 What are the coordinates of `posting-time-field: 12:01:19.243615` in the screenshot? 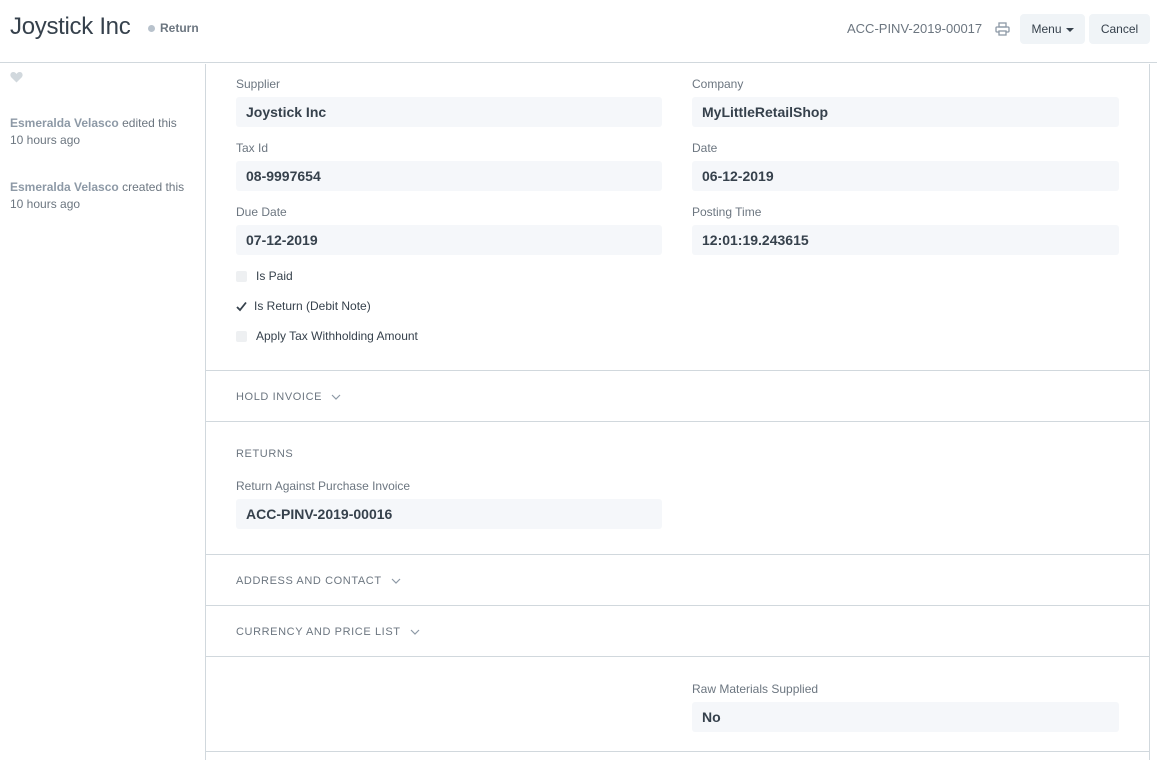 It's located at (905, 240).